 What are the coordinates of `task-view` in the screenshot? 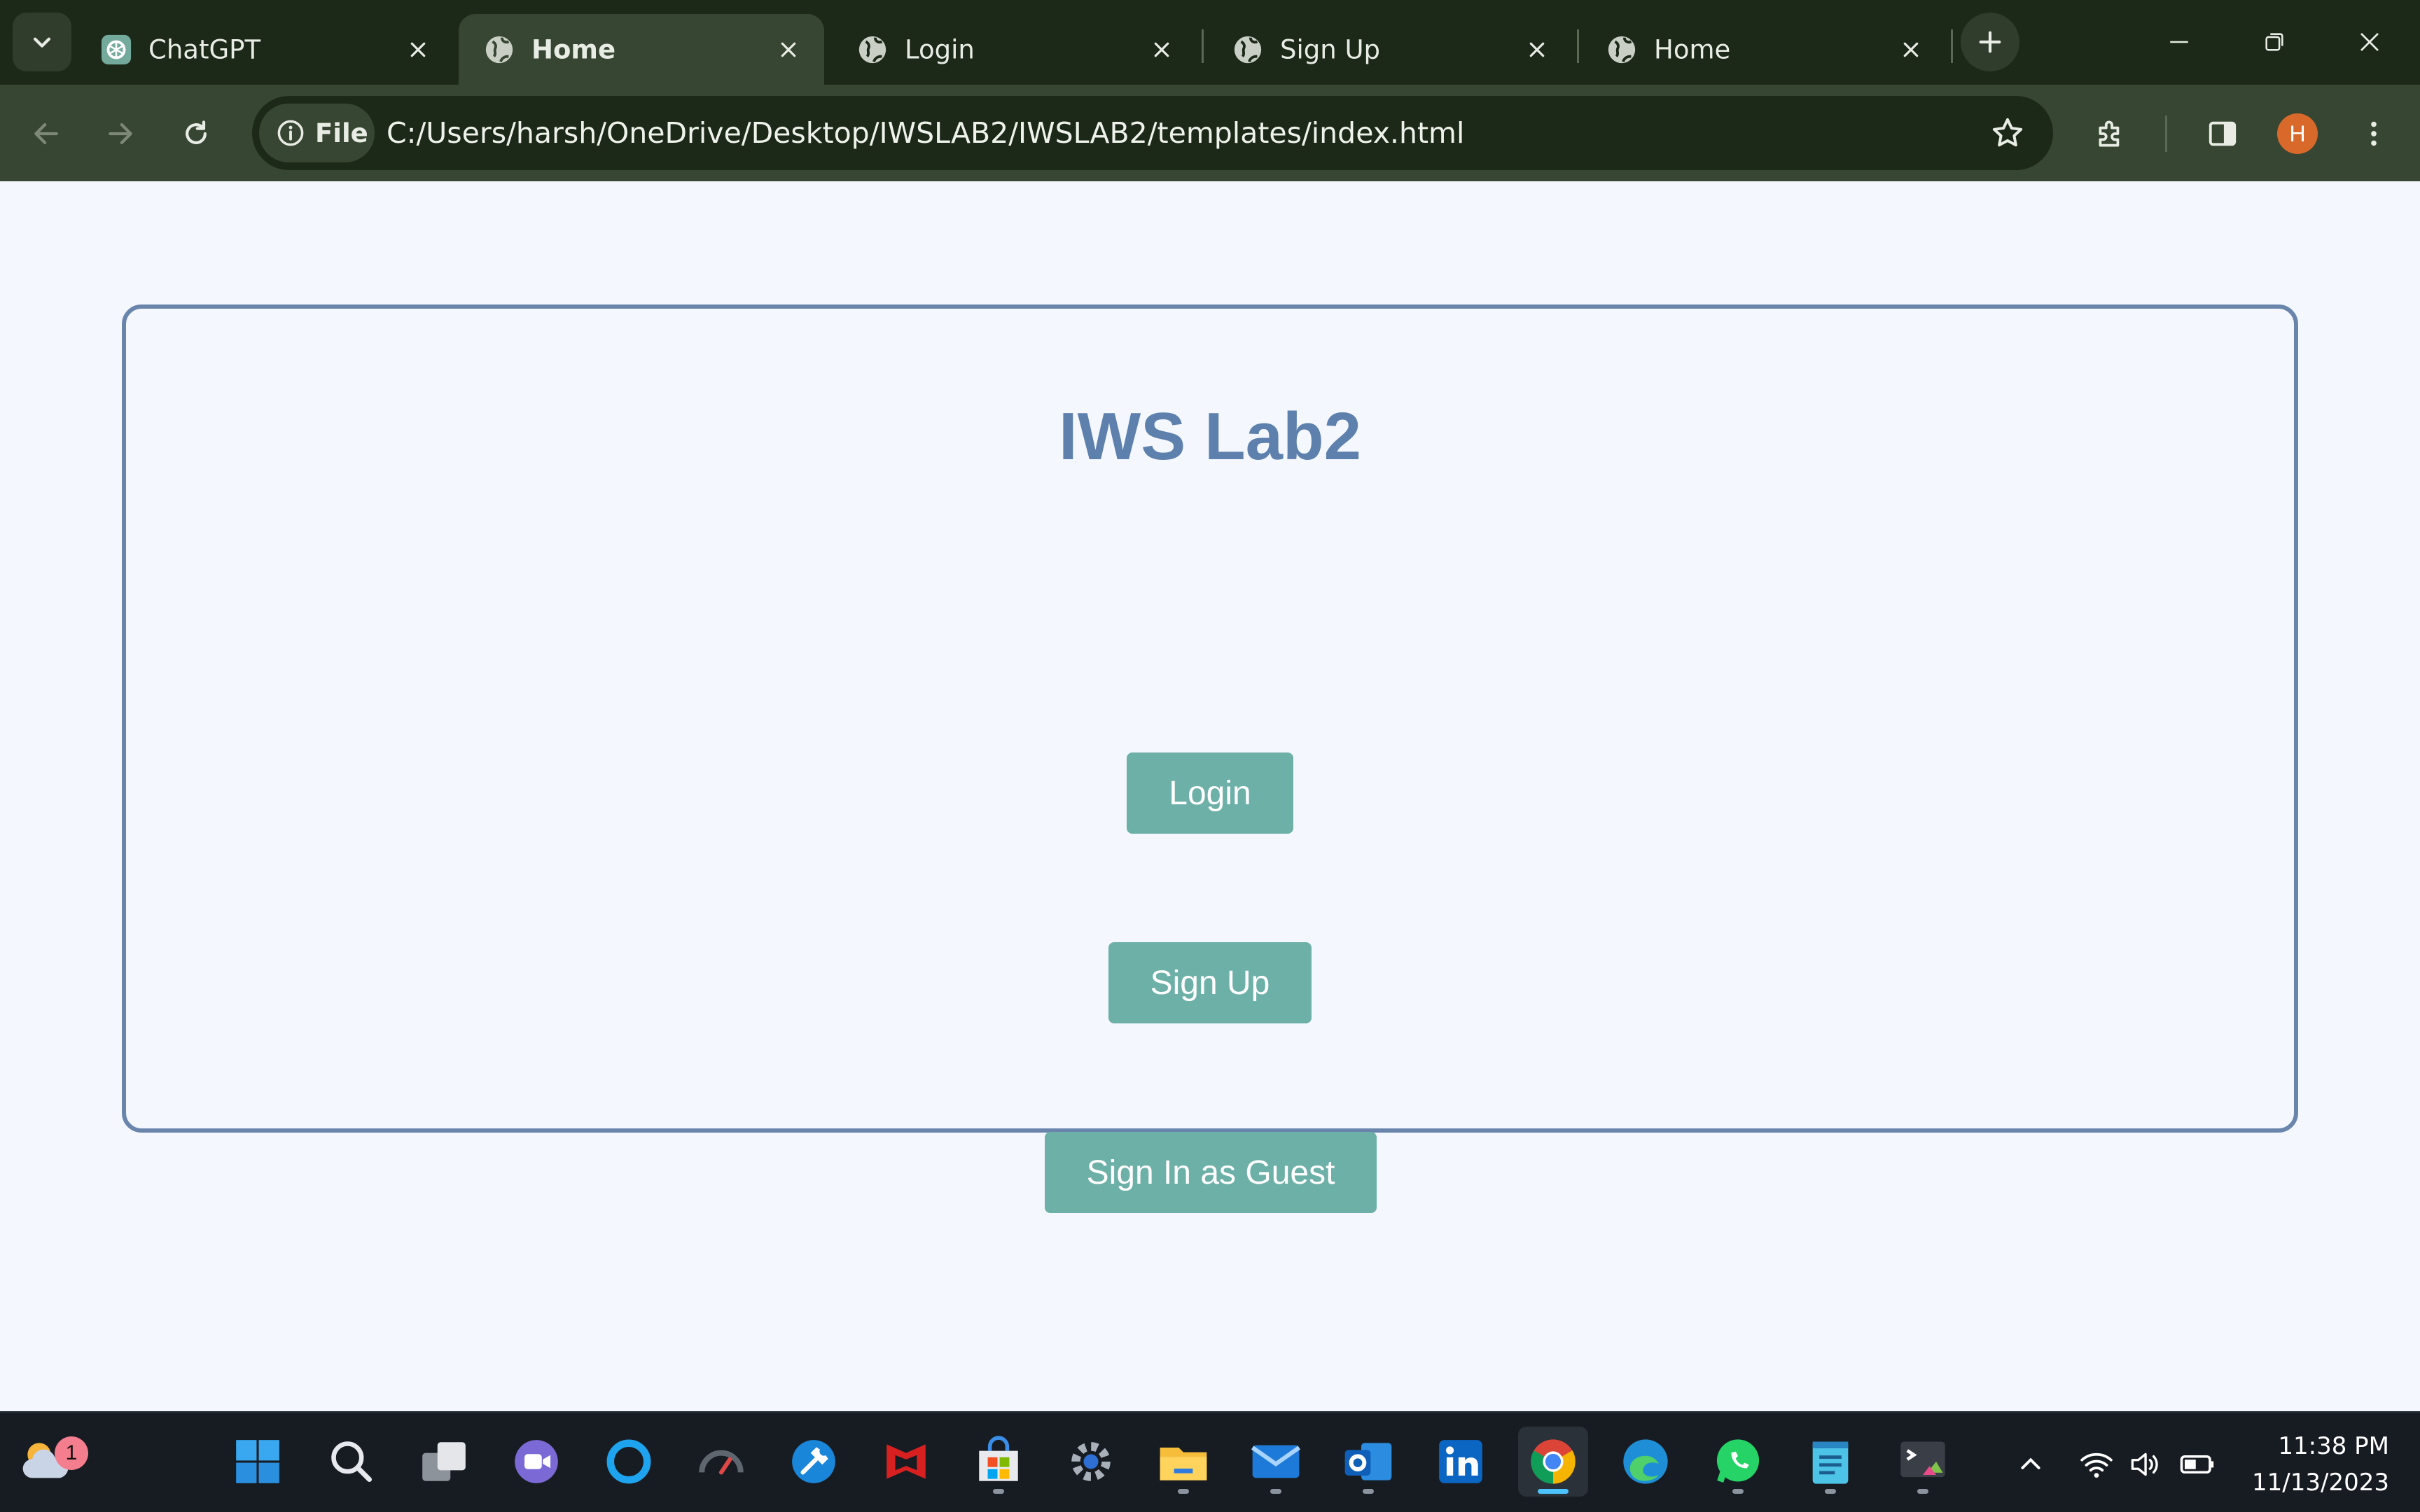 It's located at (444, 1462).